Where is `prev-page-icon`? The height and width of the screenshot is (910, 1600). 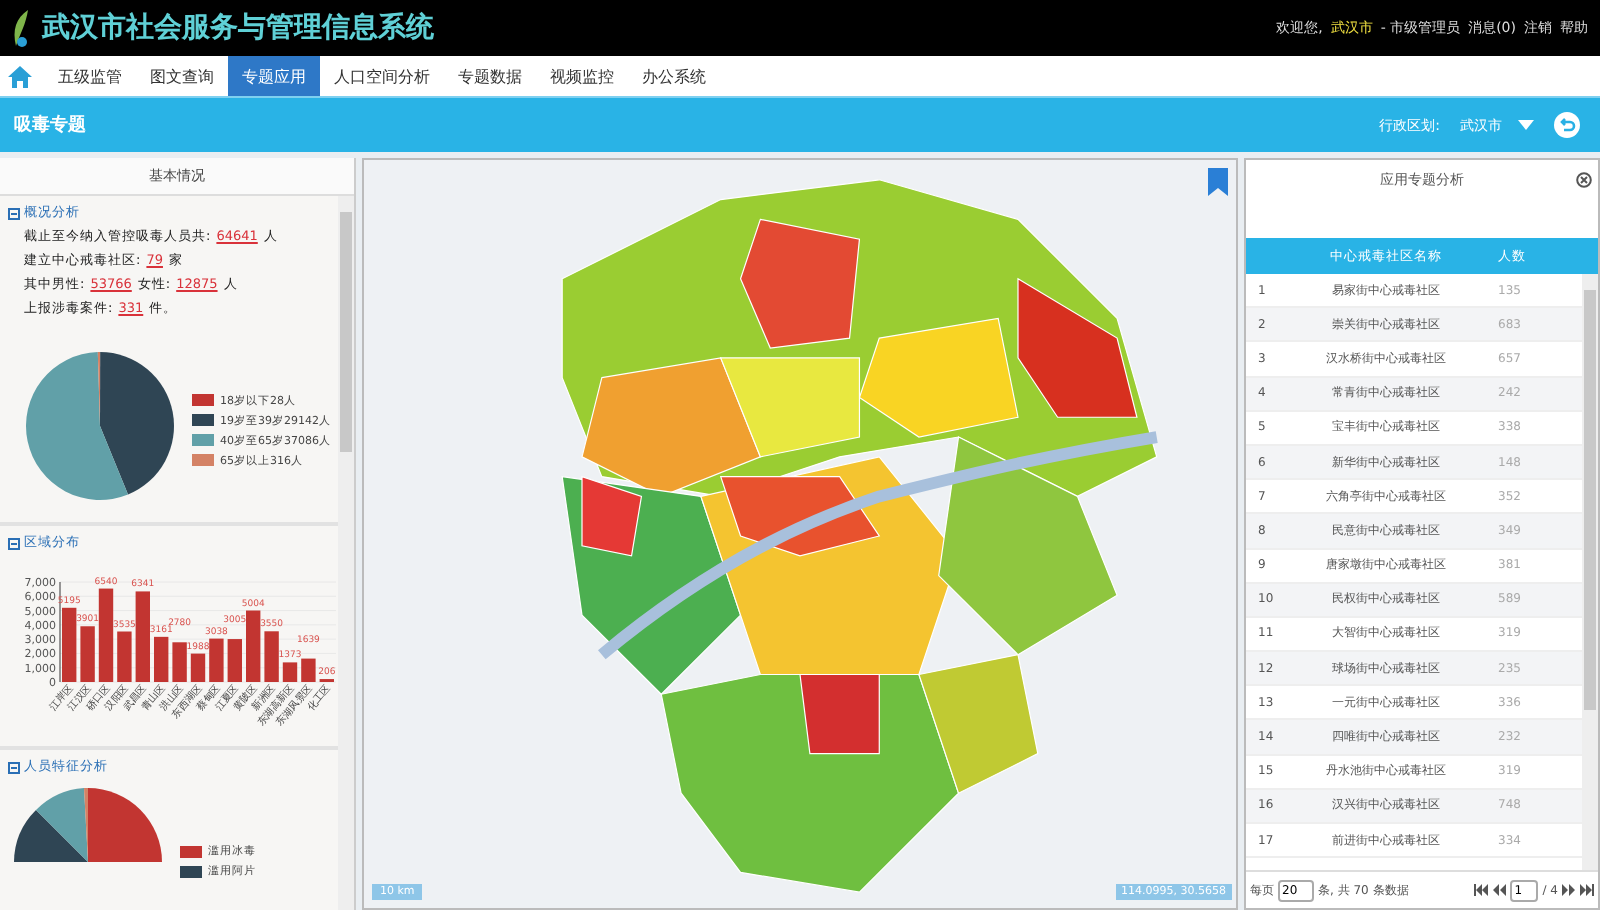
prev-page-icon is located at coordinates (1499, 890).